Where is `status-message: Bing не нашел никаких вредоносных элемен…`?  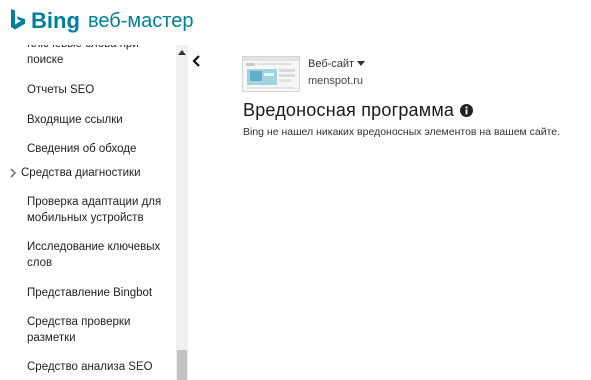
status-message: Bing не нашел никаких вредоносных элемен… is located at coordinates (402, 132).